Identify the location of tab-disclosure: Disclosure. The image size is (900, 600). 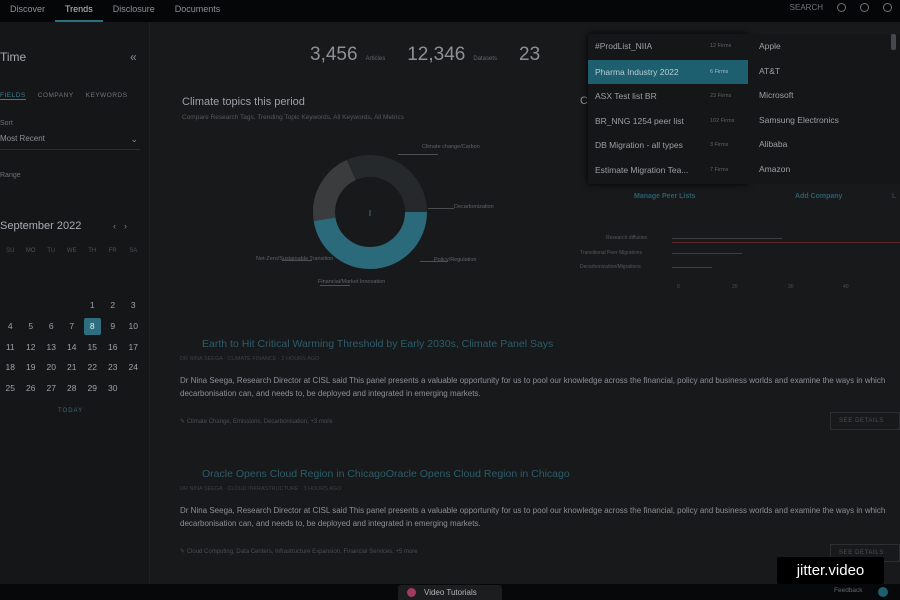
(134, 11).